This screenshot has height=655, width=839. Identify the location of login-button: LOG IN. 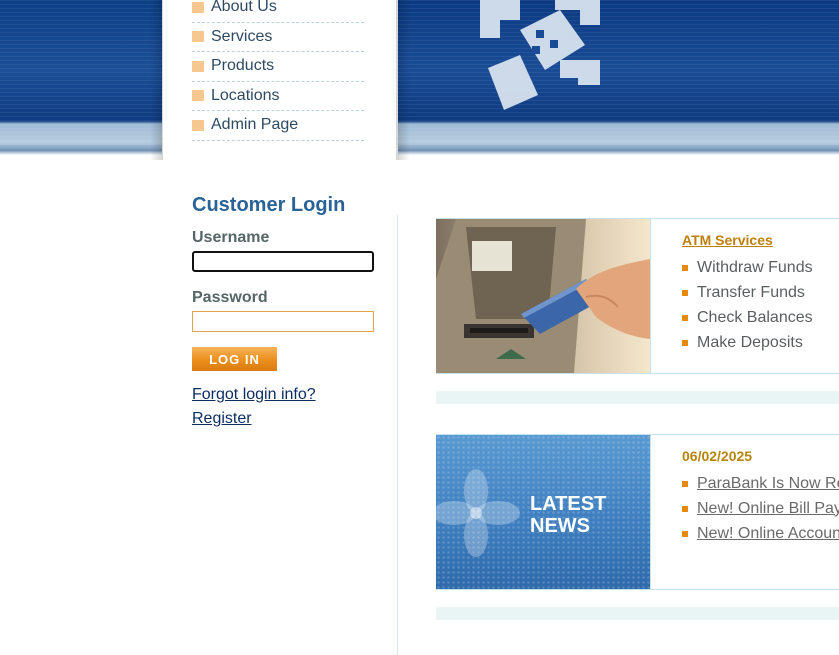
(234, 359).